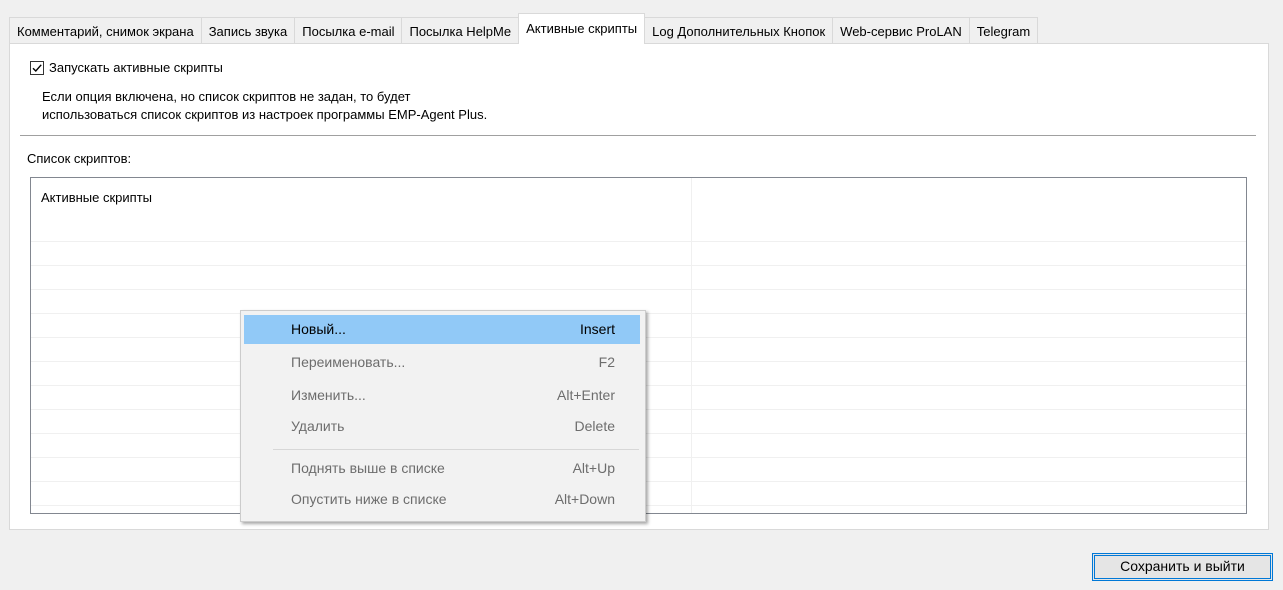 The width and height of the screenshot is (1283, 590). I want to click on run-scripts-option: Запускать активные скрипты, so click(126, 67).